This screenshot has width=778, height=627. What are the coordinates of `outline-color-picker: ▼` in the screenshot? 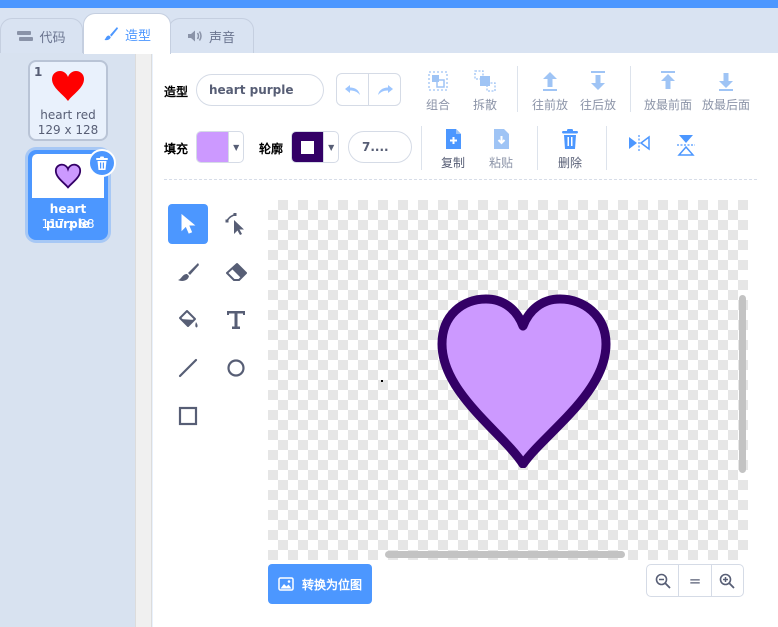 It's located at (315, 147).